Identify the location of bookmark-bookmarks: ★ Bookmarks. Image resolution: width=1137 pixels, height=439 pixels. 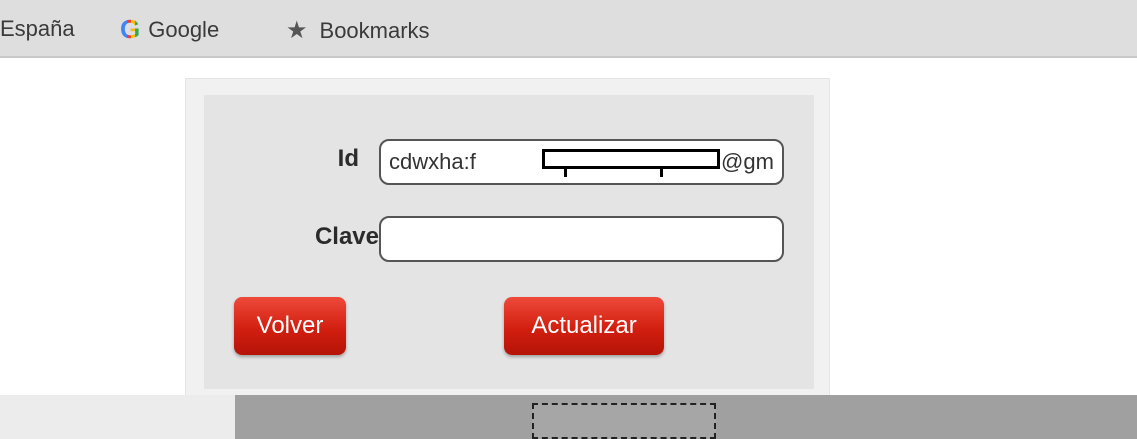
(358, 30).